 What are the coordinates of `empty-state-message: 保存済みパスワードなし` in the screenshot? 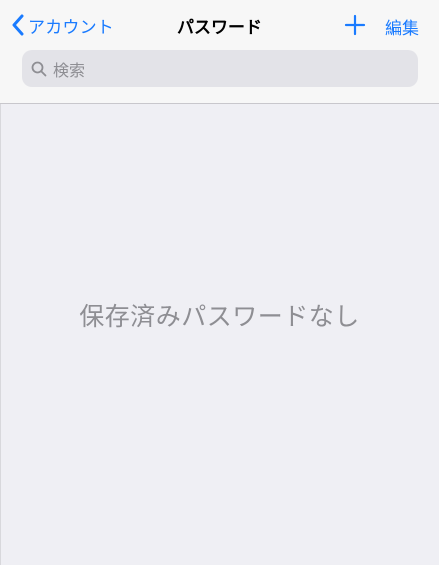 It's located at (219, 316).